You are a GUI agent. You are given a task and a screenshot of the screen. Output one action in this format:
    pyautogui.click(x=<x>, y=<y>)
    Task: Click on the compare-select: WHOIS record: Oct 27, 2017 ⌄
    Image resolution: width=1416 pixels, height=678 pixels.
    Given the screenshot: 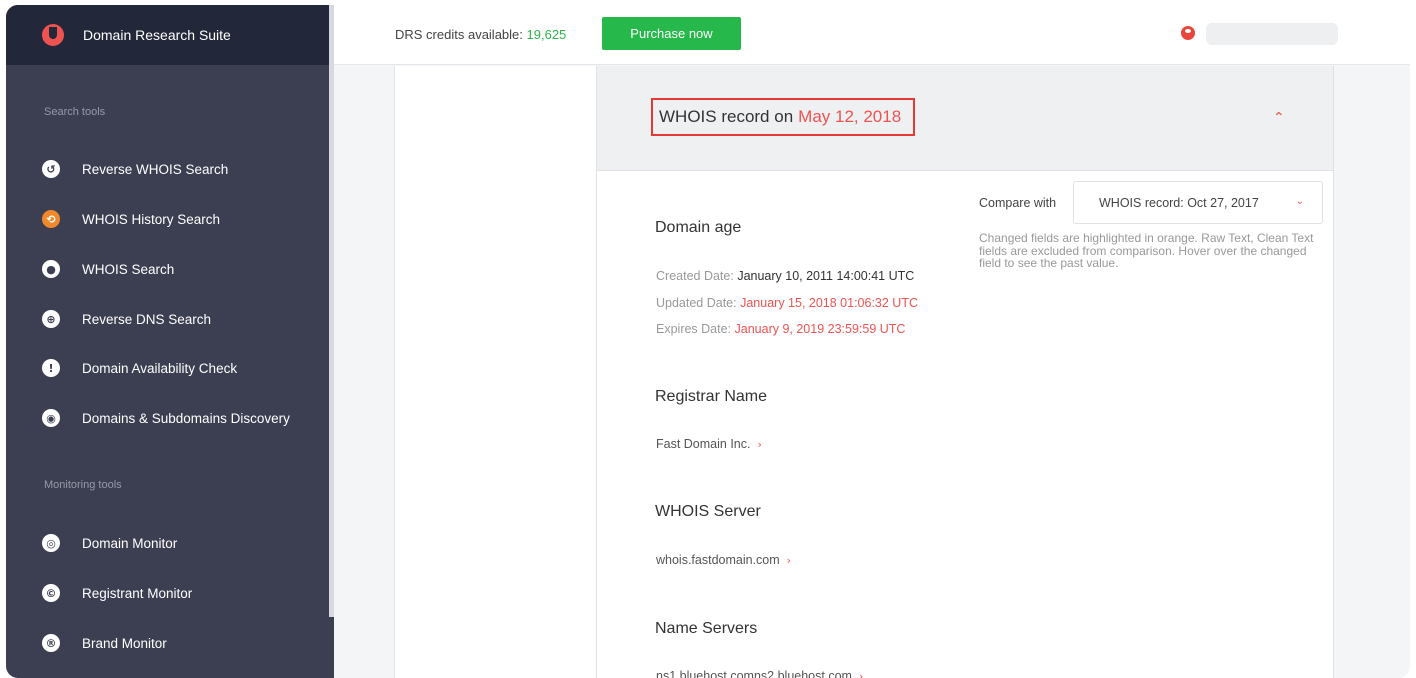 What is the action you would take?
    pyautogui.click(x=1198, y=202)
    